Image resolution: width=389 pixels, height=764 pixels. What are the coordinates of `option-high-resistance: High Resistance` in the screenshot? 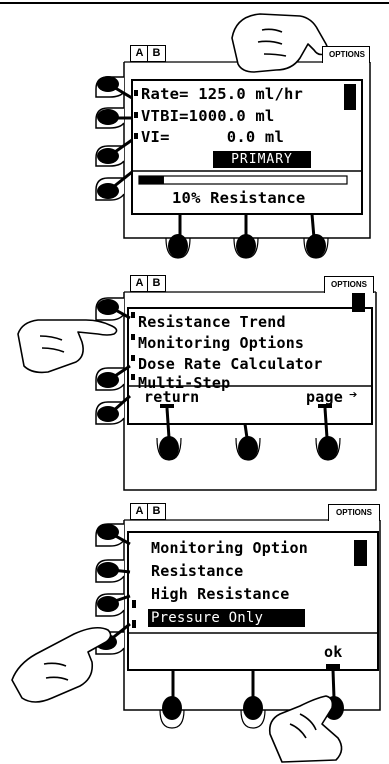 It's located at (220, 594).